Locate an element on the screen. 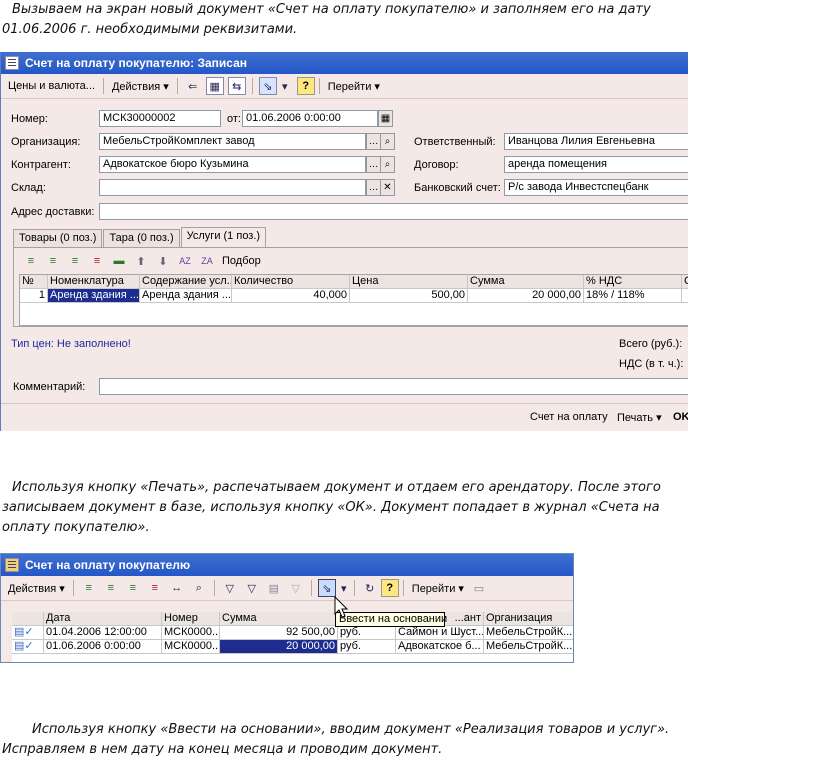 The image size is (816, 776). column-header: Дата is located at coordinates (103, 619).